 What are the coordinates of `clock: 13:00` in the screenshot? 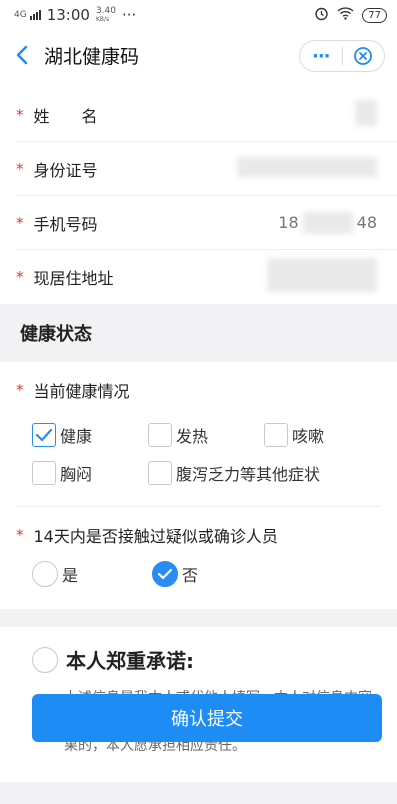 It's located at (68, 15).